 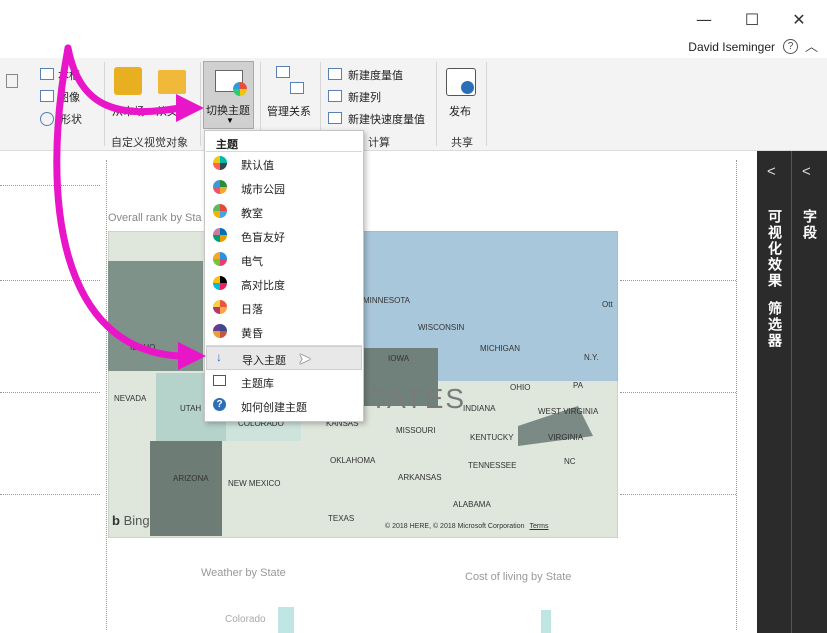 I want to click on gallery-icon, so click(x=219, y=380).